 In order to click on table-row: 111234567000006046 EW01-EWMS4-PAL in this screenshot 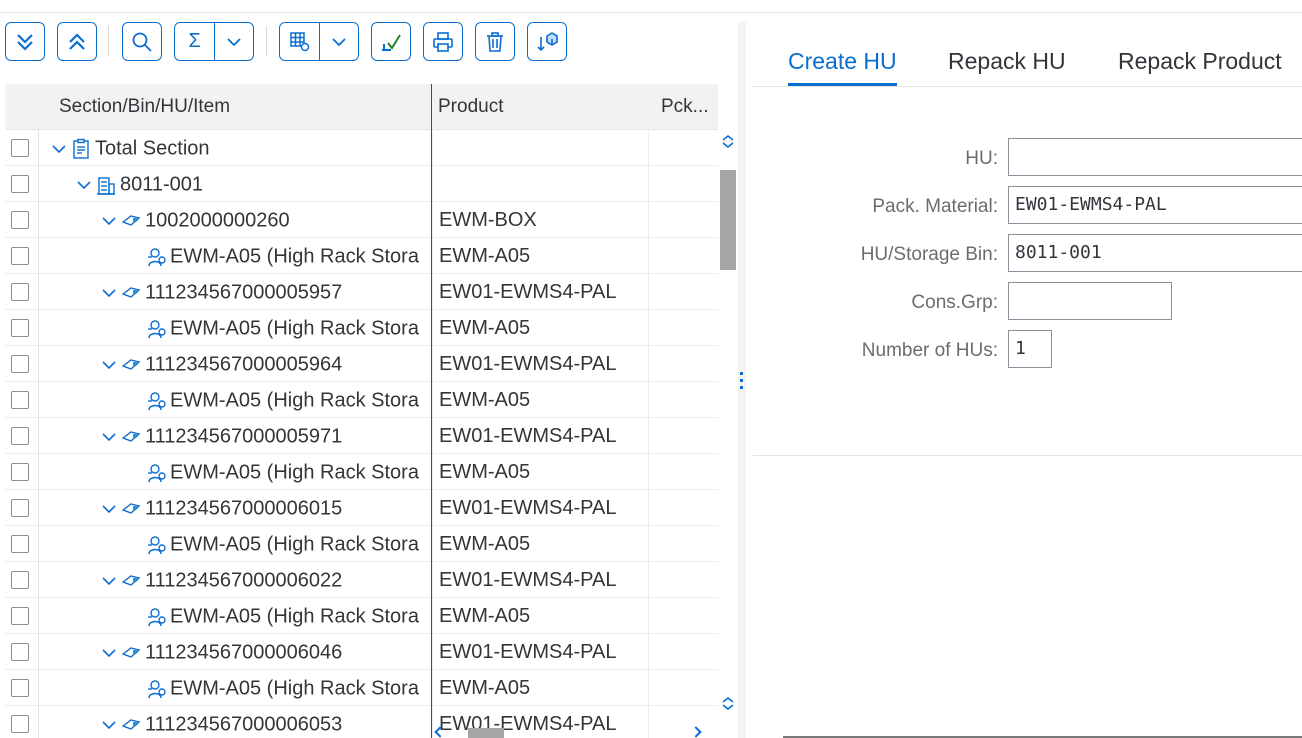, I will do `click(361, 652)`.